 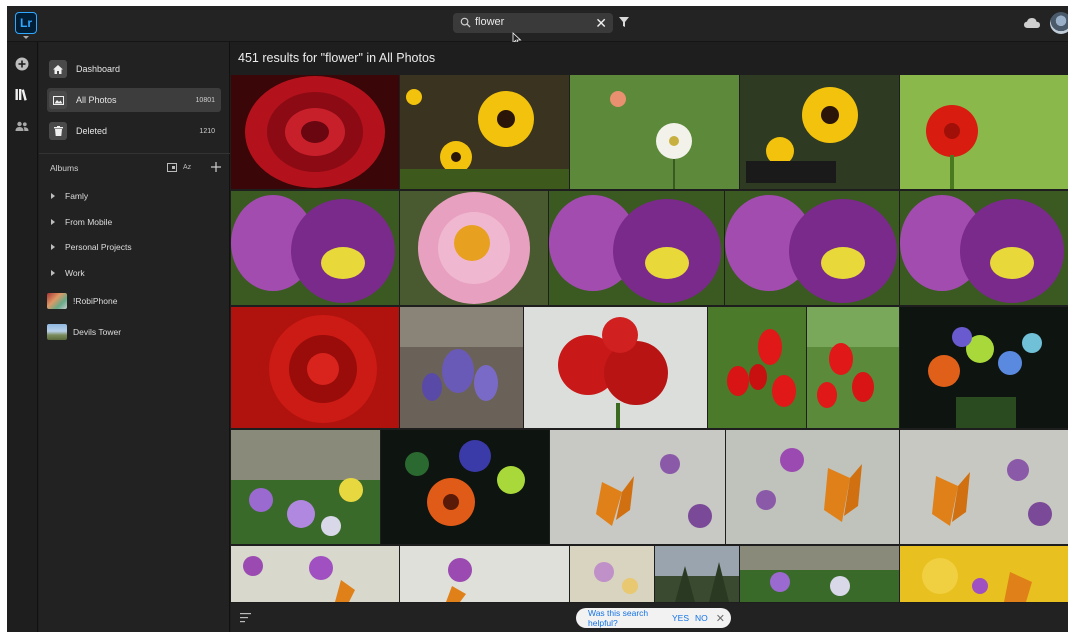 I want to click on search-icon, so click(x=465, y=22).